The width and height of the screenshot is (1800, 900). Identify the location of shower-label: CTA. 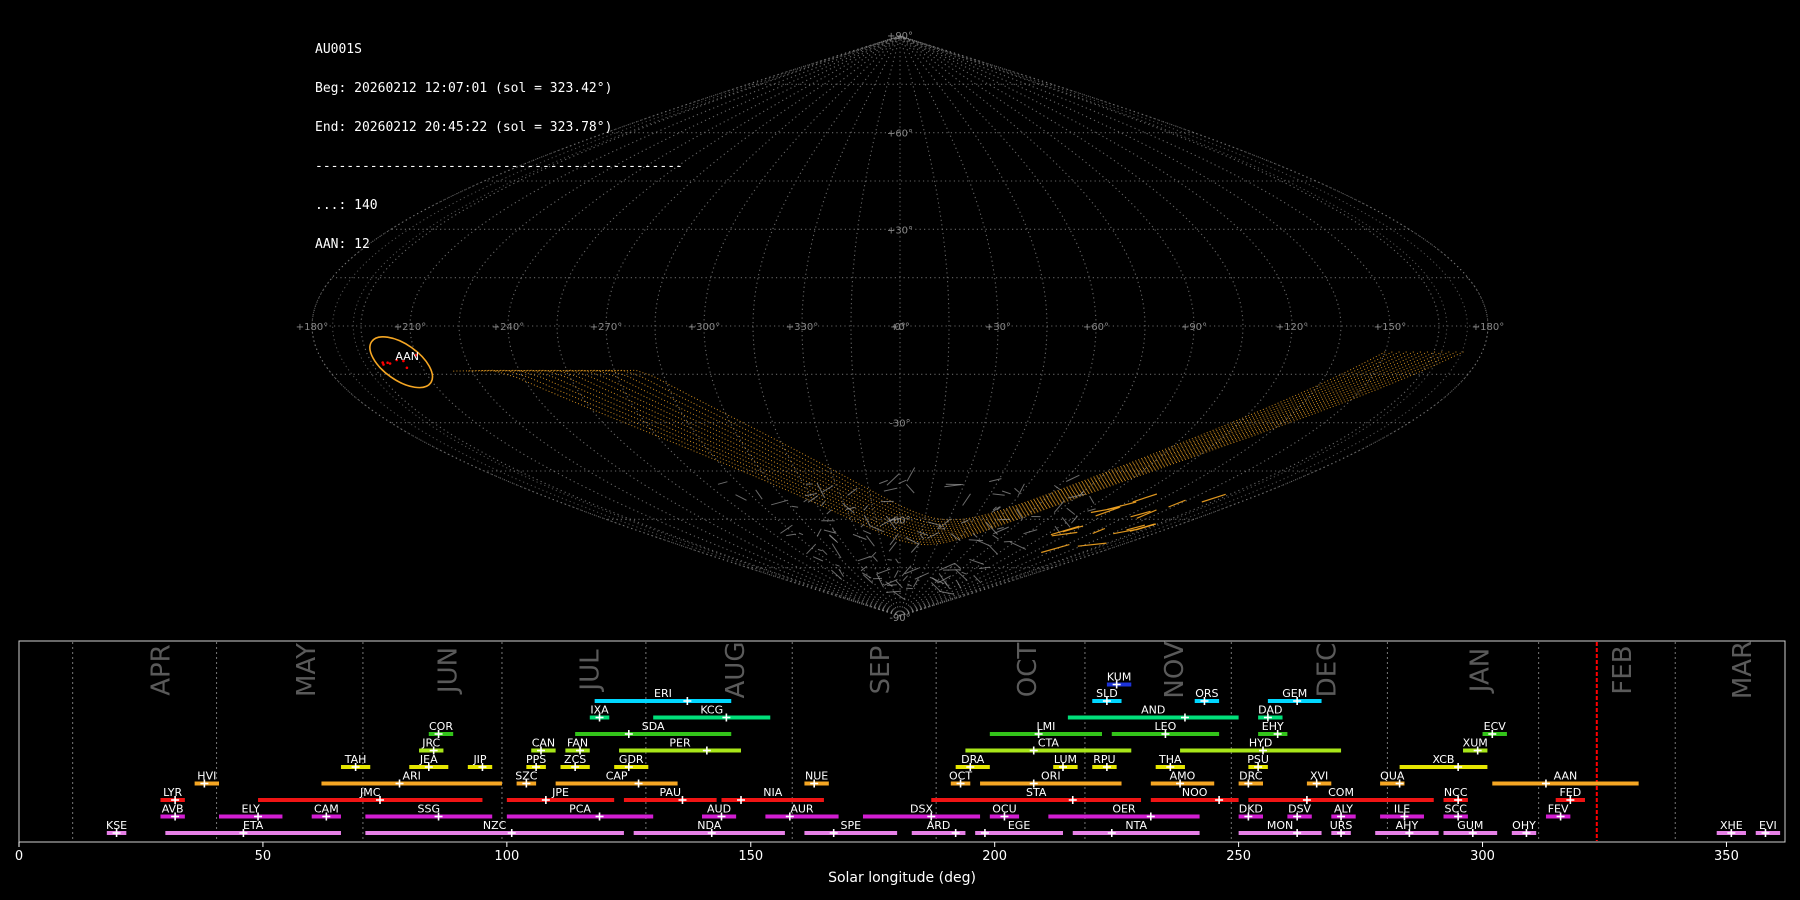
(1049, 743).